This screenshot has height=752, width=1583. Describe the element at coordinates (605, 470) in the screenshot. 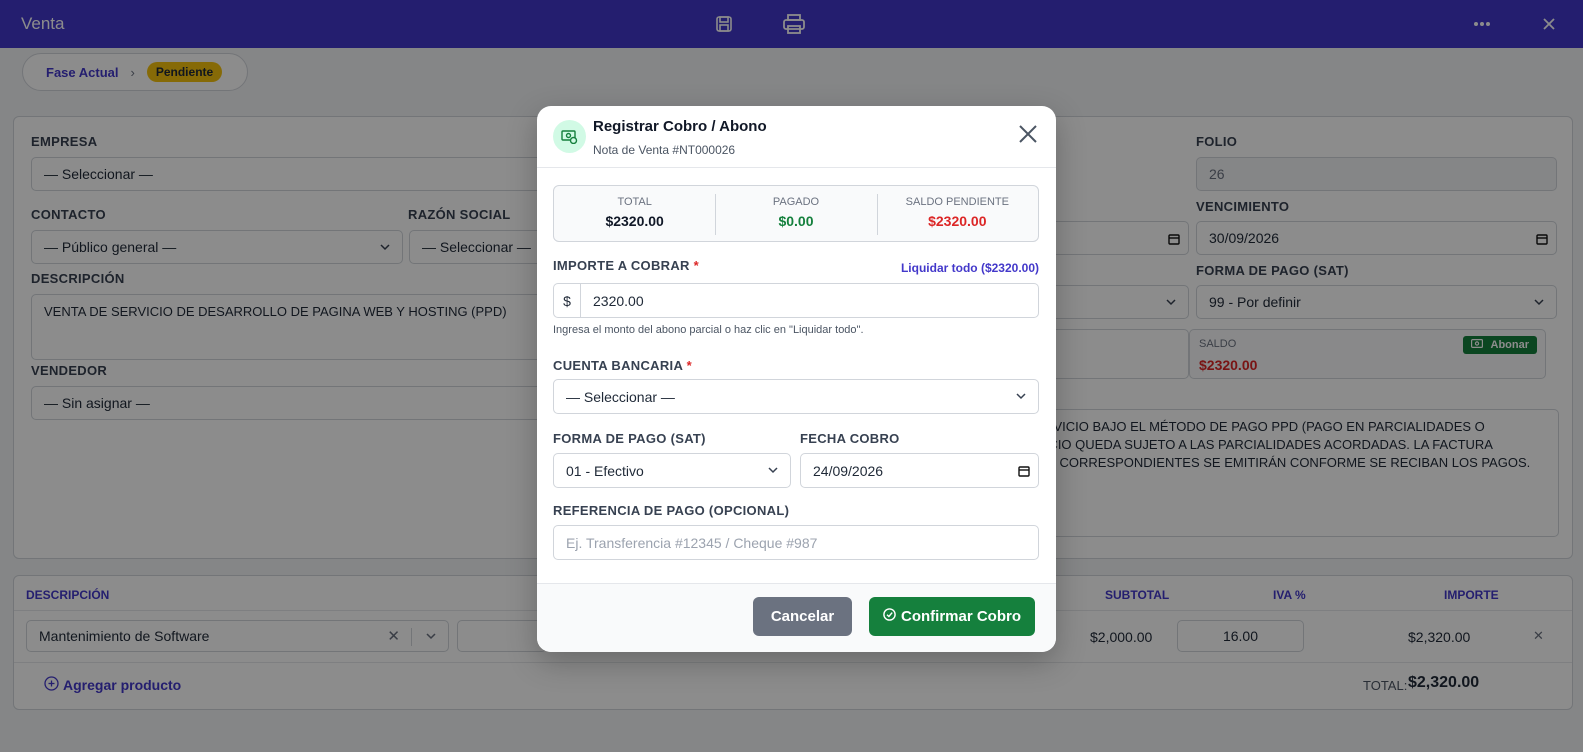

I see `forma-pago-value: 01 - Efectivo` at that location.